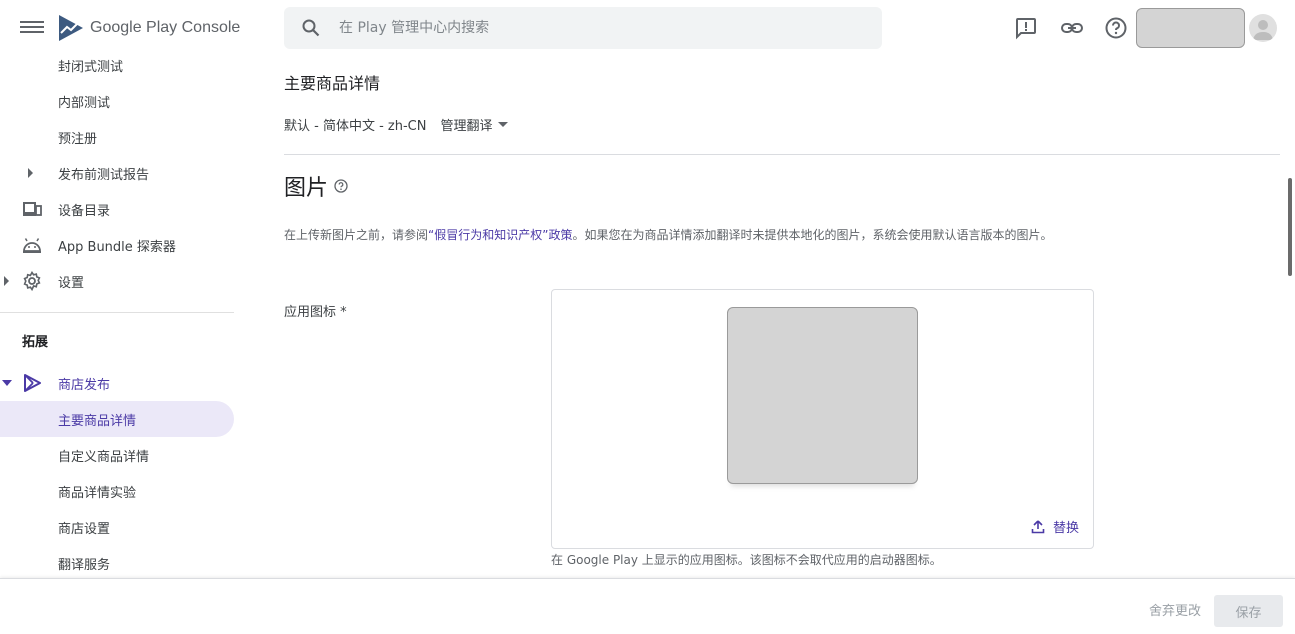 The width and height of the screenshot is (1295, 634). Describe the element at coordinates (1190, 28) in the screenshot. I see `account-switcher-button` at that location.